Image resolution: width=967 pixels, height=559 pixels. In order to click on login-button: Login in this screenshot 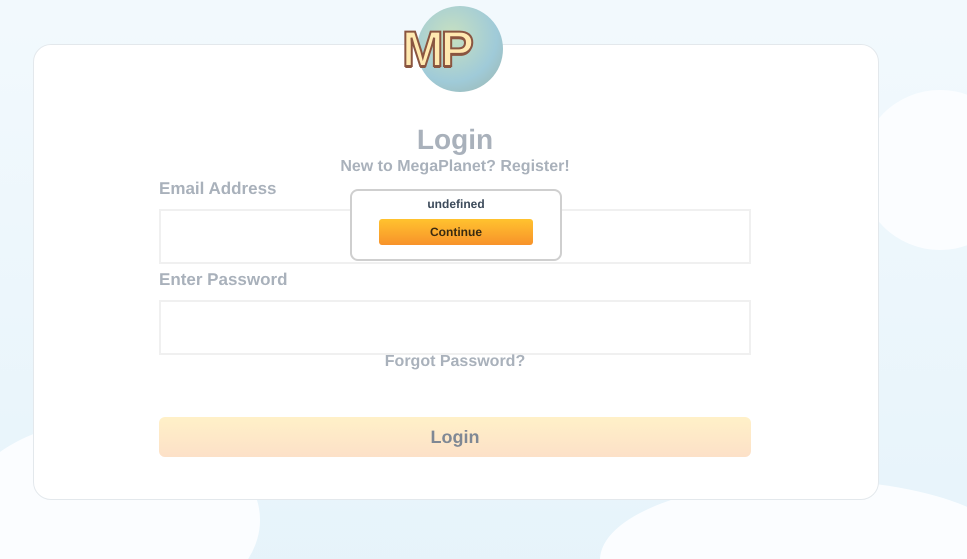, I will do `click(455, 437)`.